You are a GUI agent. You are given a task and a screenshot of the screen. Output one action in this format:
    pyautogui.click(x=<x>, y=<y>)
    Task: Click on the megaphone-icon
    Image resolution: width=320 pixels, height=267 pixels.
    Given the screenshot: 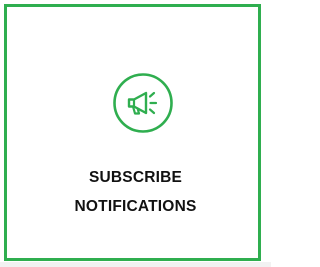 What is the action you would take?
    pyautogui.click(x=143, y=103)
    